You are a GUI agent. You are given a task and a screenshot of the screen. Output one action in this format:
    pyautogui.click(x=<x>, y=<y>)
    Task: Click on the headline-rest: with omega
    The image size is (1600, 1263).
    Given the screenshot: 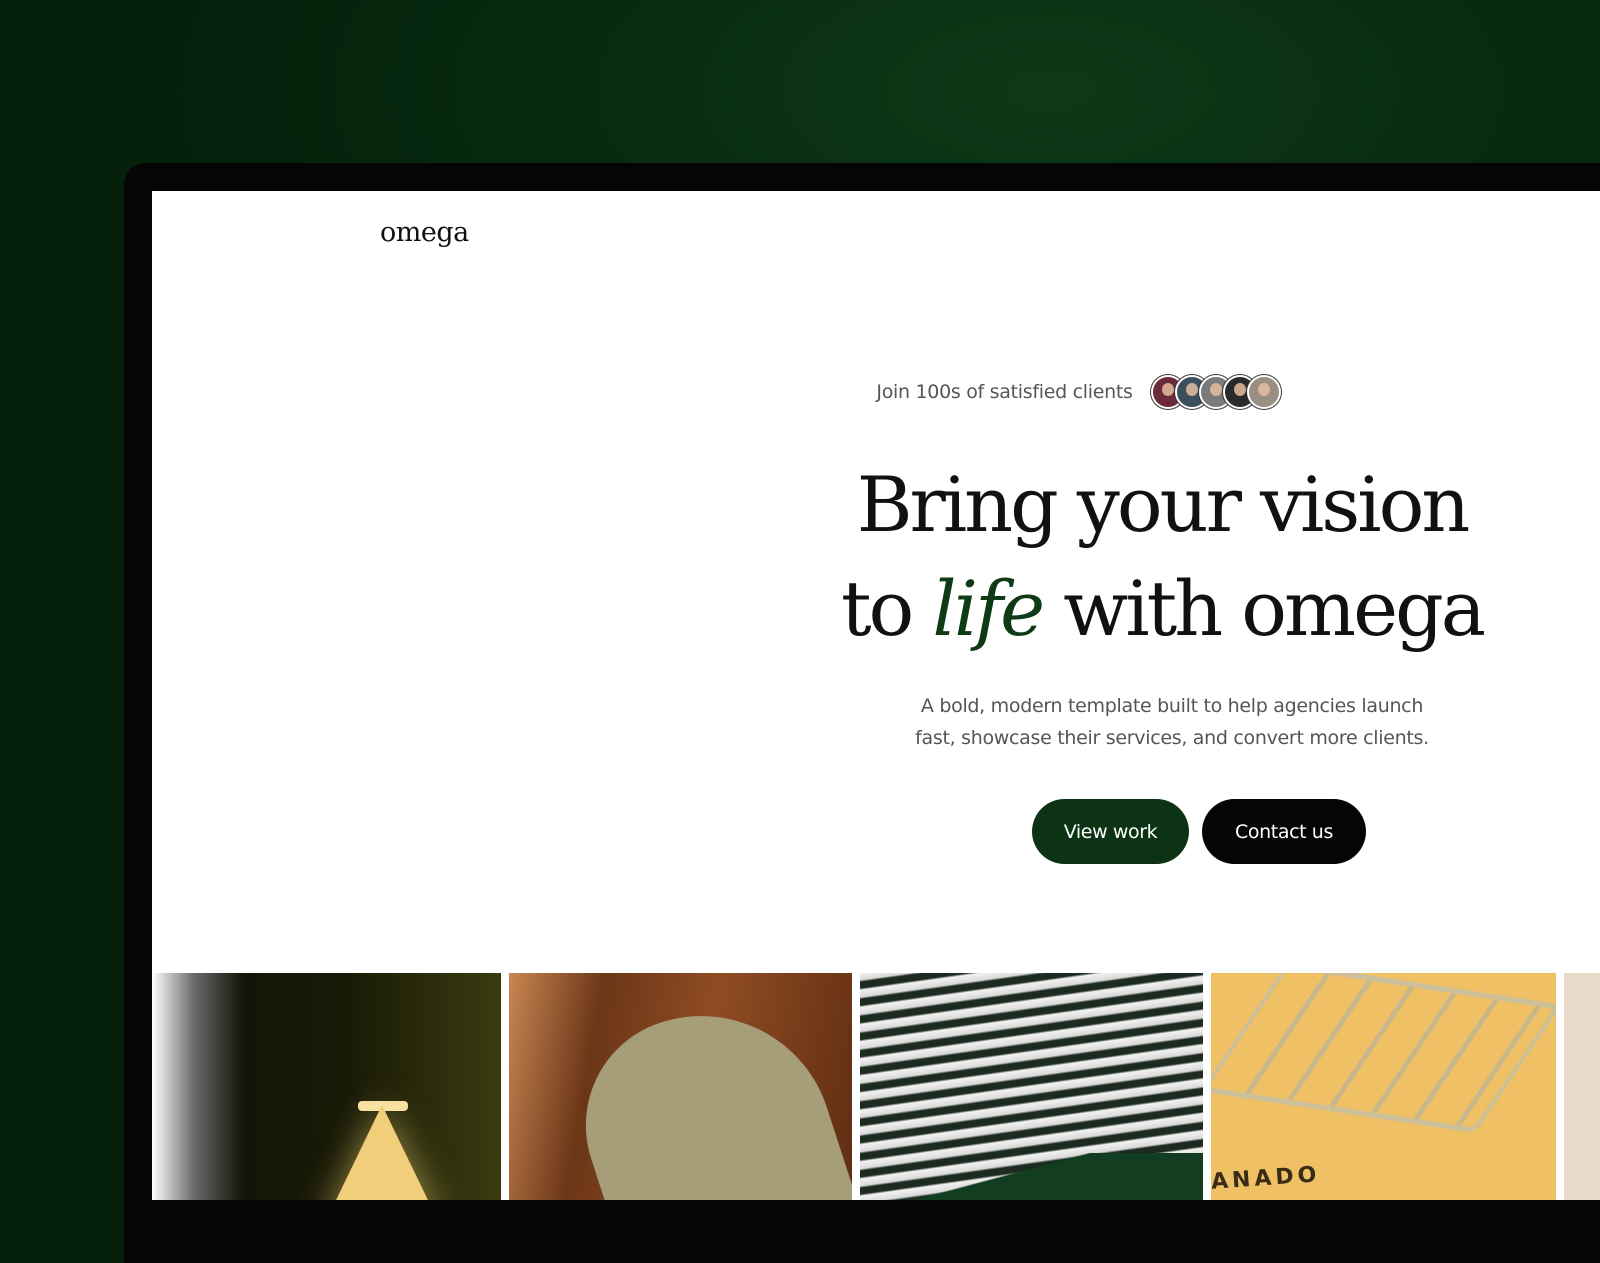 What is the action you would take?
    pyautogui.click(x=1274, y=608)
    